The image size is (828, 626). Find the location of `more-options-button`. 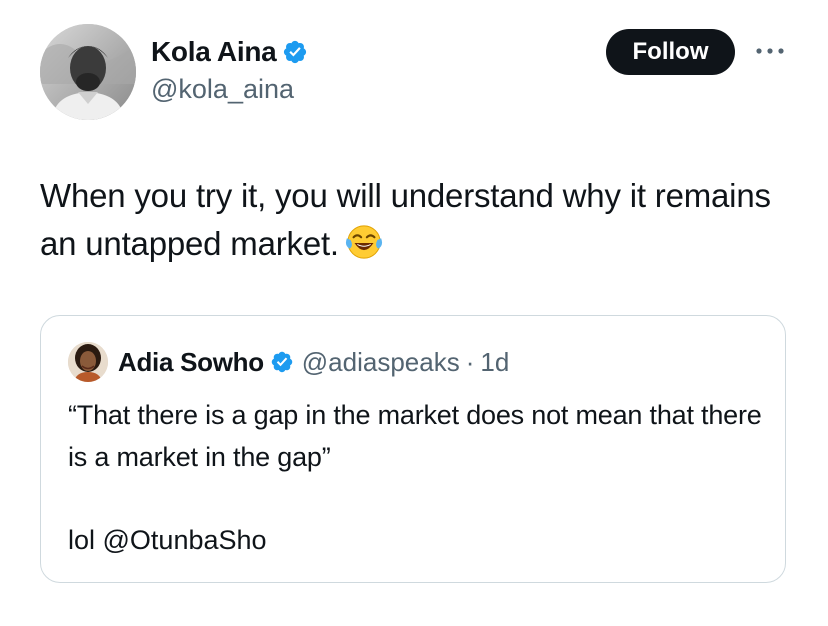

more-options-button is located at coordinates (770, 51).